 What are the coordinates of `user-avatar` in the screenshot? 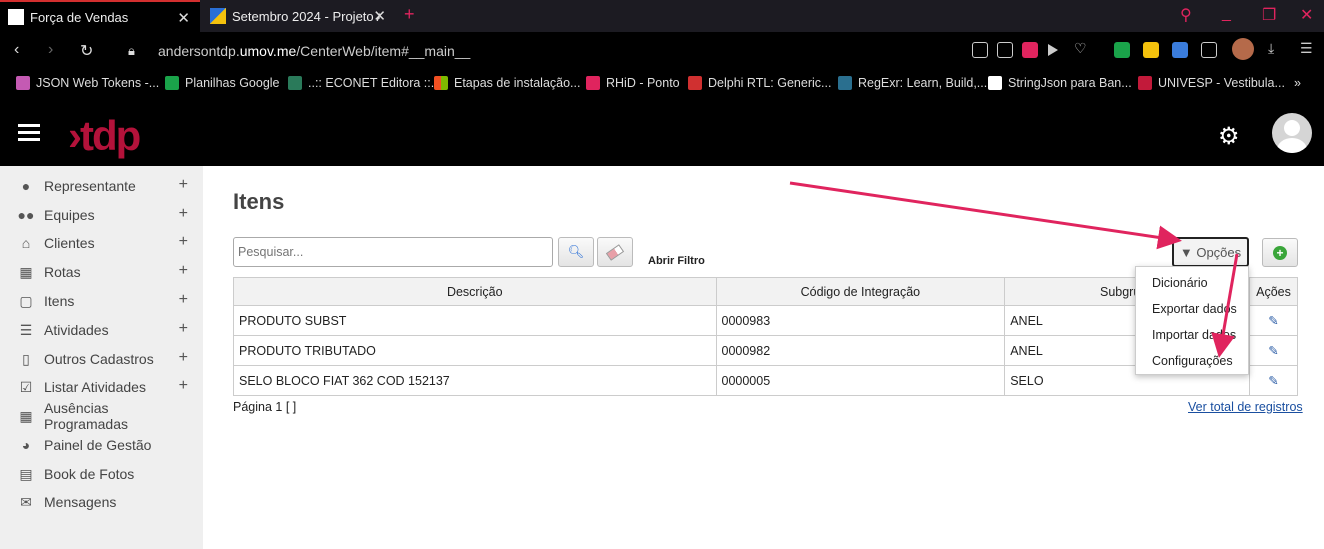 It's located at (1292, 133).